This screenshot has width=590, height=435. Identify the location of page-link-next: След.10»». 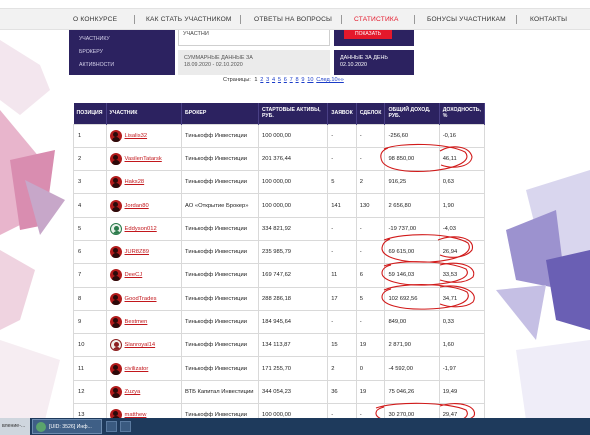
(330, 80).